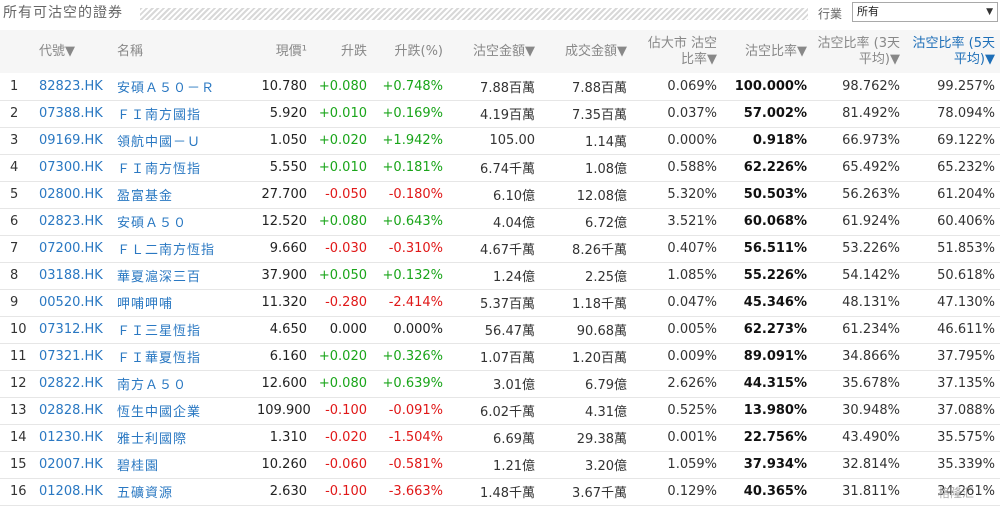 This screenshot has width=1000, height=506. I want to click on short-ratio: 45.346%, so click(775, 302).